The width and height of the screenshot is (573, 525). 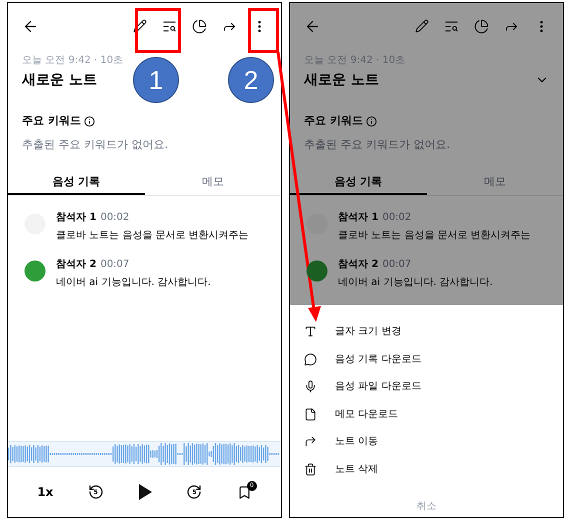 What do you see at coordinates (310, 469) in the screenshot?
I see `trash-icon` at bounding box center [310, 469].